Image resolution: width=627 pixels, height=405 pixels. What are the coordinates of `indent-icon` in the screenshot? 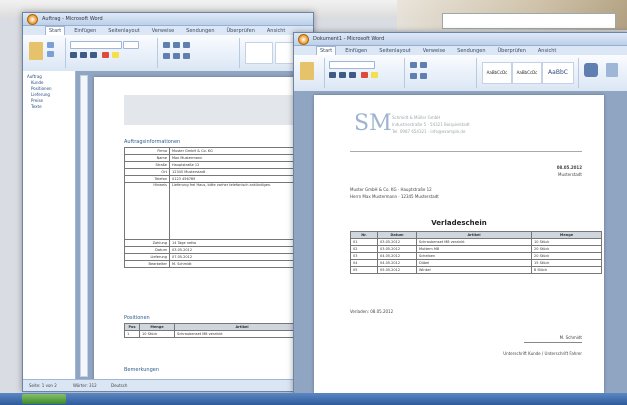 It's located at (186, 45).